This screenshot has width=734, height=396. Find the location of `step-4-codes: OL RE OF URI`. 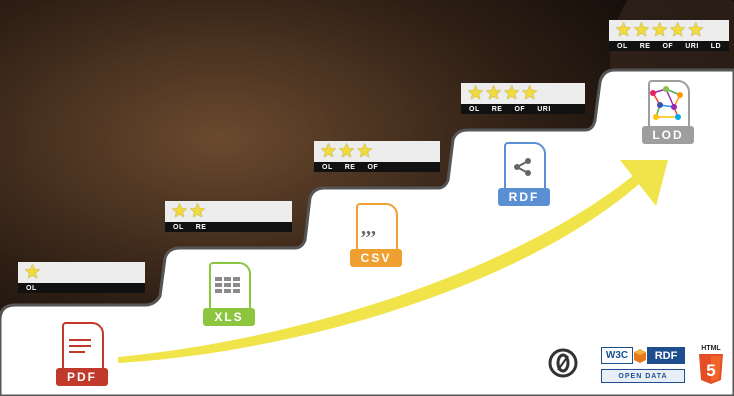

step-4-codes: OL RE OF URI is located at coordinates (523, 109).